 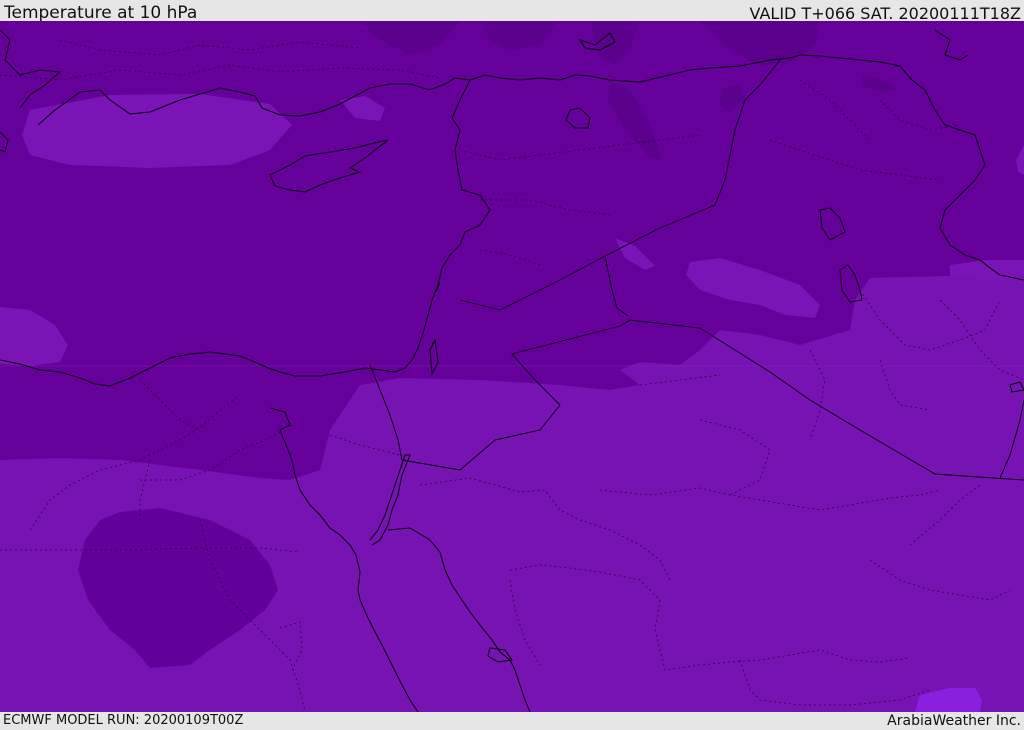 What do you see at coordinates (954, 721) in the screenshot?
I see `credit-label: ArabiaWeather Inc.` at bounding box center [954, 721].